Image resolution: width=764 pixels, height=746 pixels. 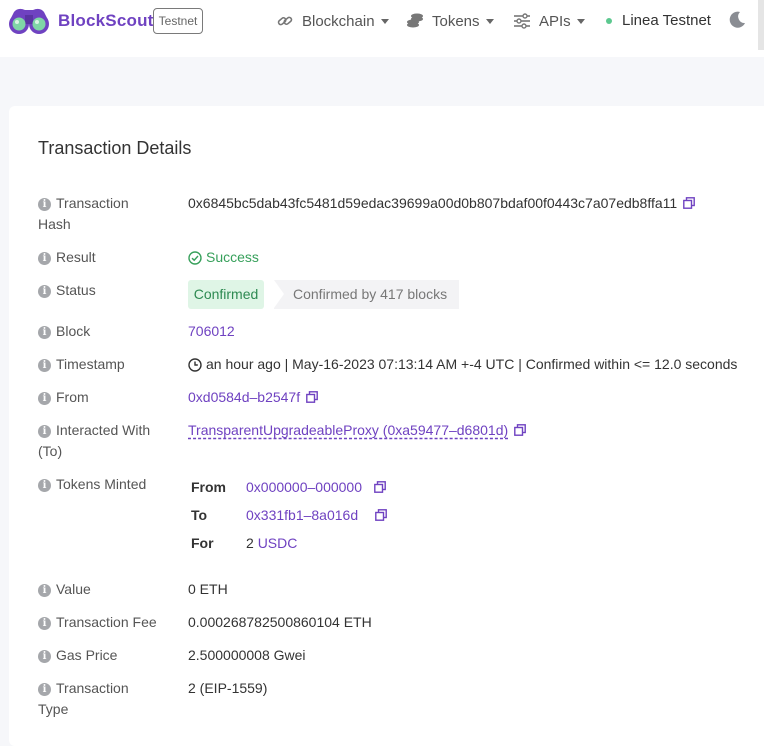 I want to click on block-label: i Block, so click(x=105, y=331).